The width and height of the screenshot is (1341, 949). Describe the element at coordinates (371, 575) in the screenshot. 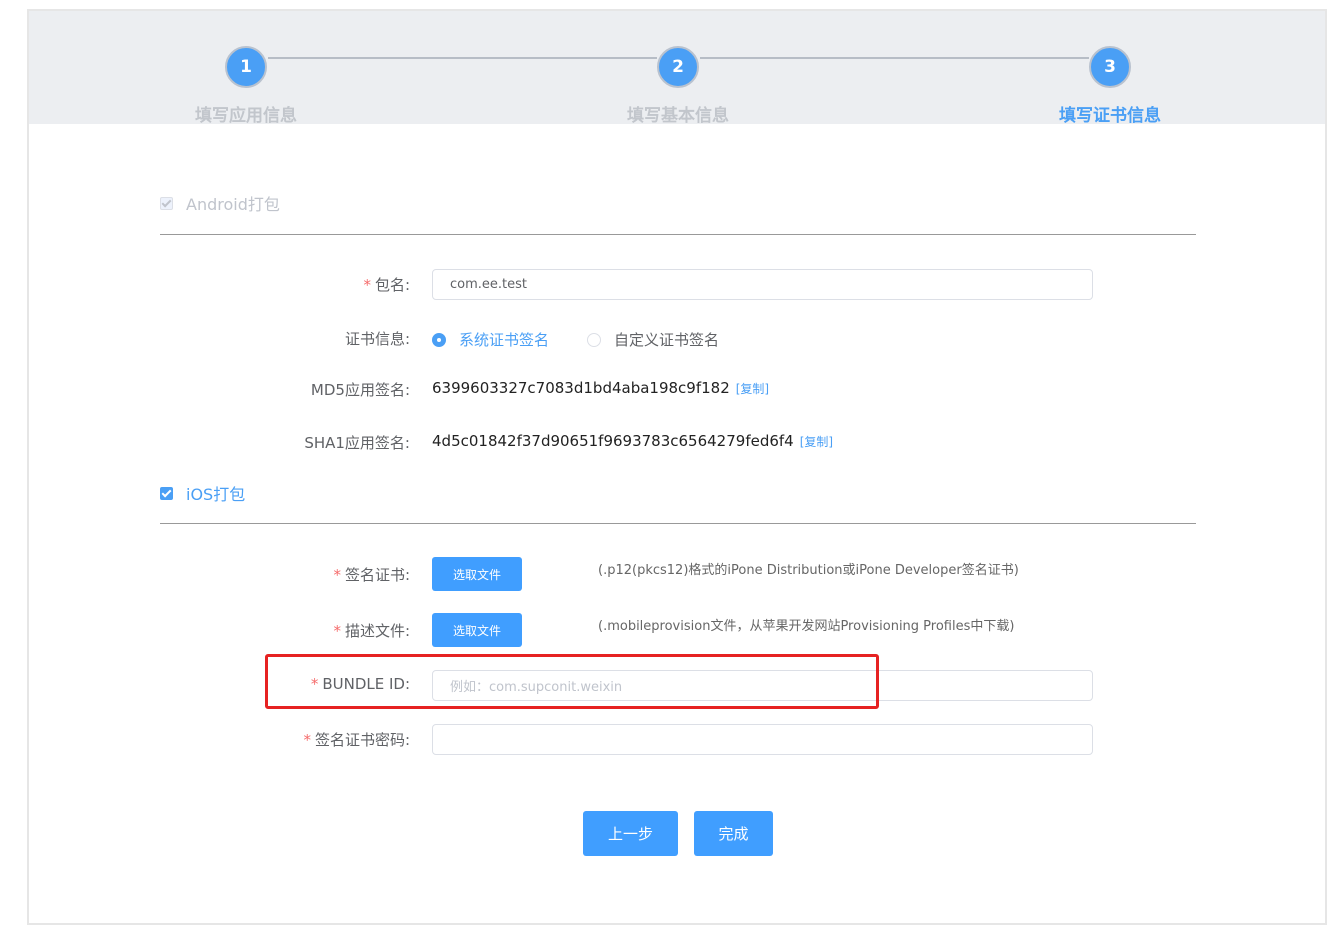

I see `sign-cert-label: * 签名证书:` at that location.